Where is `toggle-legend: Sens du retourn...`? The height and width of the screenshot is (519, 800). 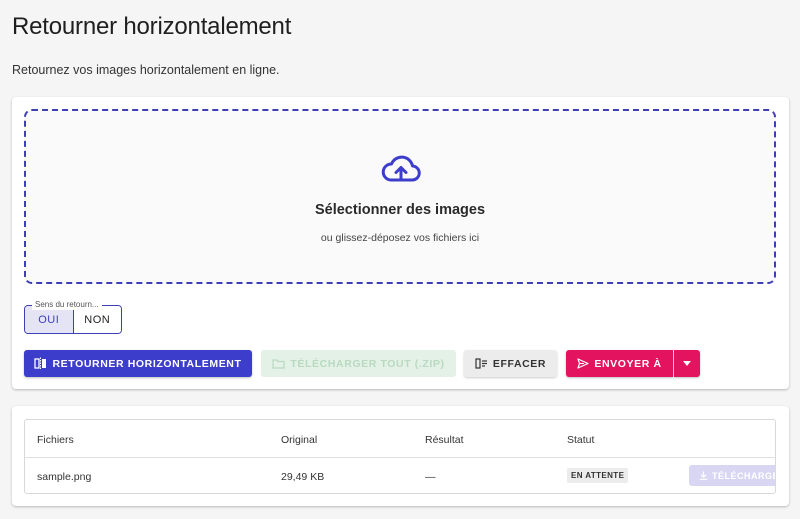 toggle-legend: Sens du retourn... is located at coordinates (67, 305).